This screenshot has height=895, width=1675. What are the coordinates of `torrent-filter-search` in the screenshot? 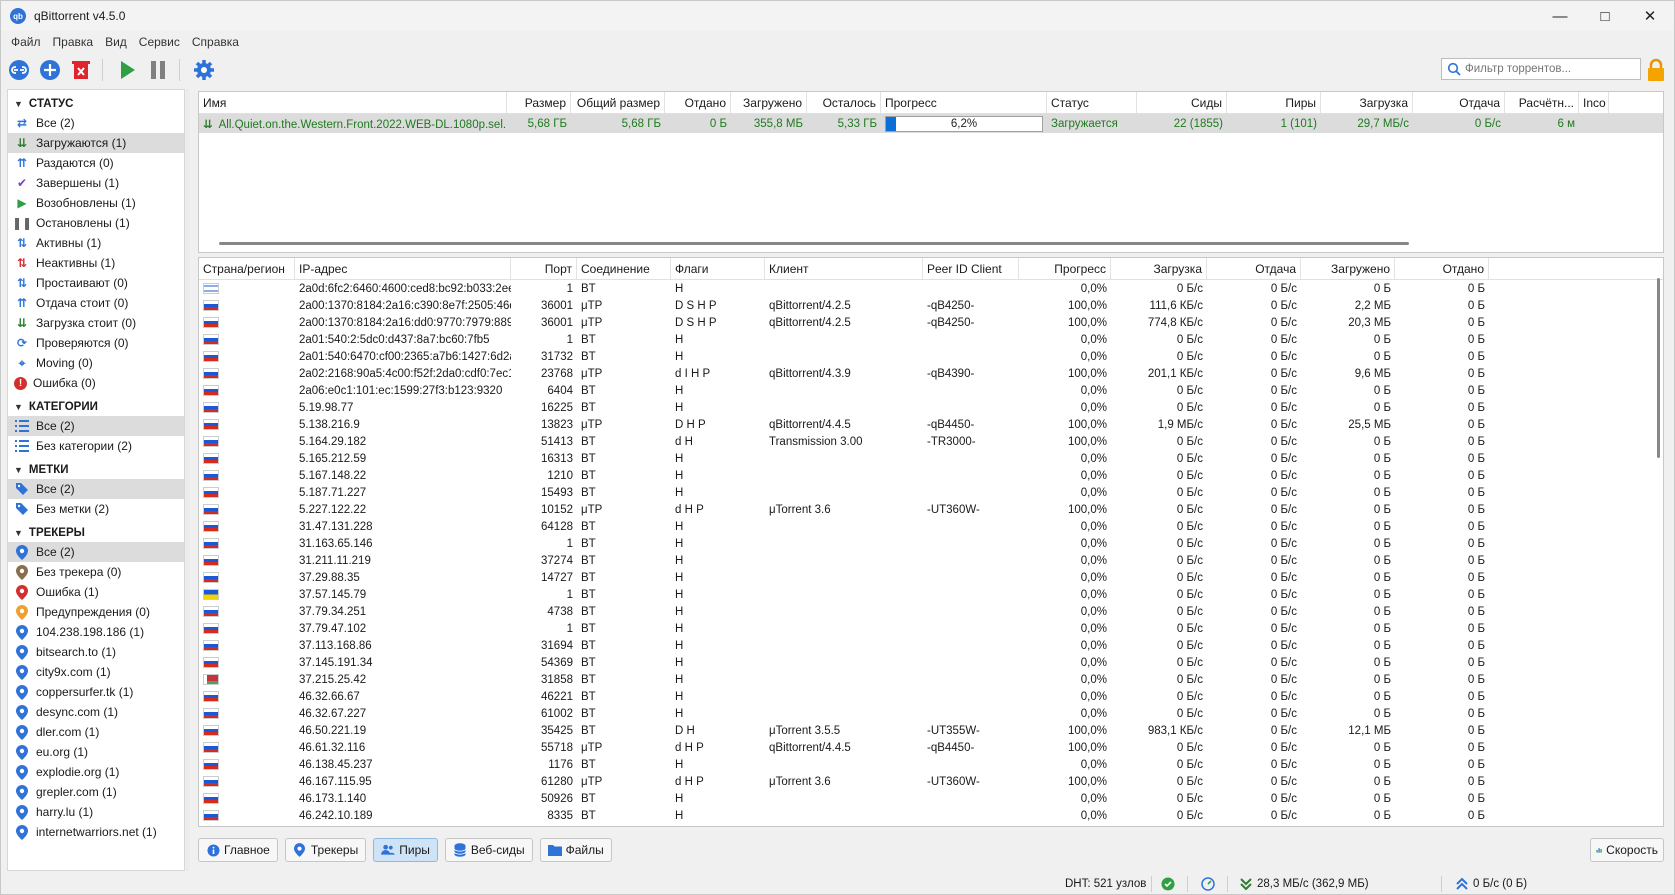 It's located at (1541, 69).